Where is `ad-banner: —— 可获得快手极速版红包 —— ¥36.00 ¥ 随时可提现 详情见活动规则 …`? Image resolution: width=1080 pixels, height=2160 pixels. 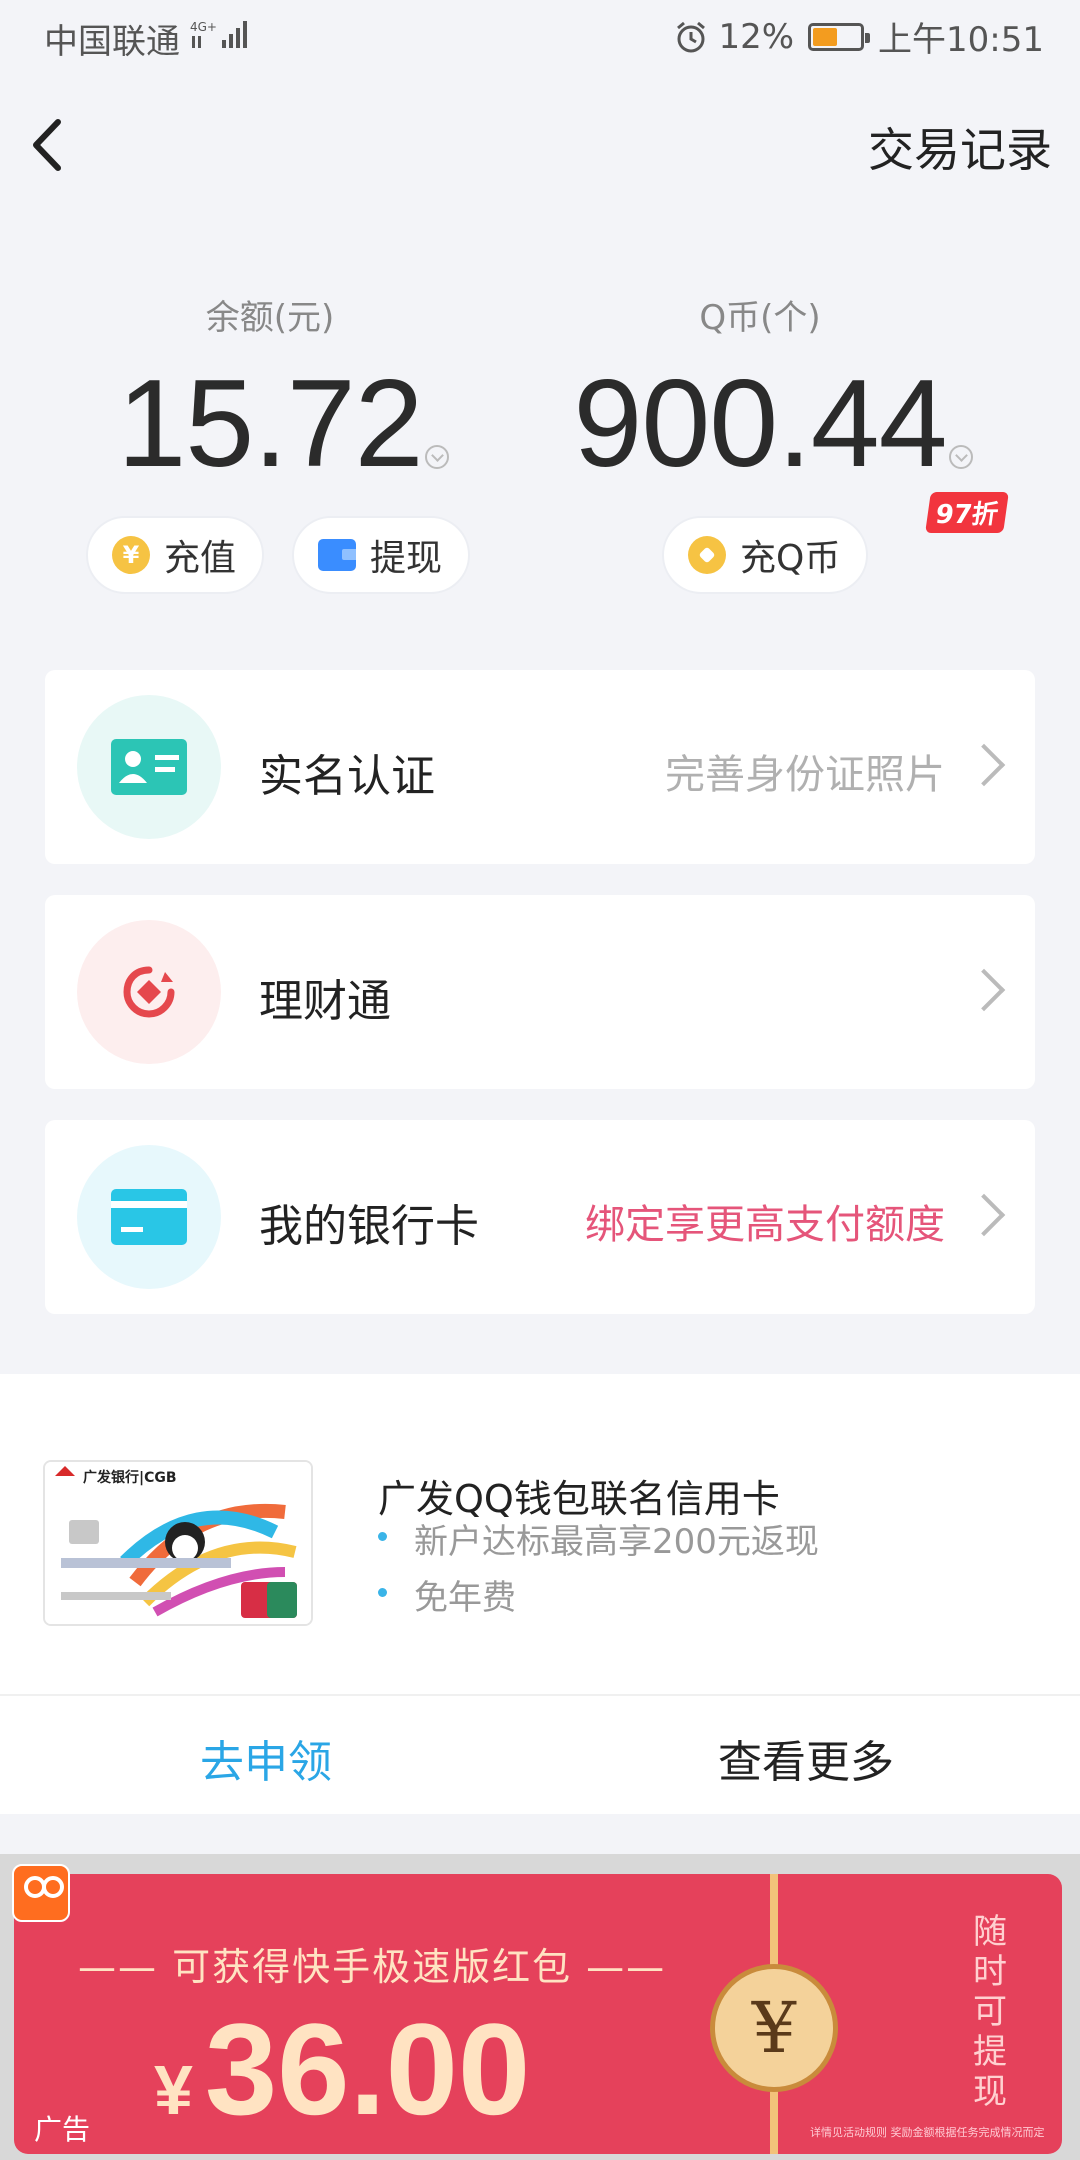 ad-banner: —— 可获得快手极速版红包 —— ¥36.00 ¥ 随时可提现 详情见活动规则 … is located at coordinates (540, 2007).